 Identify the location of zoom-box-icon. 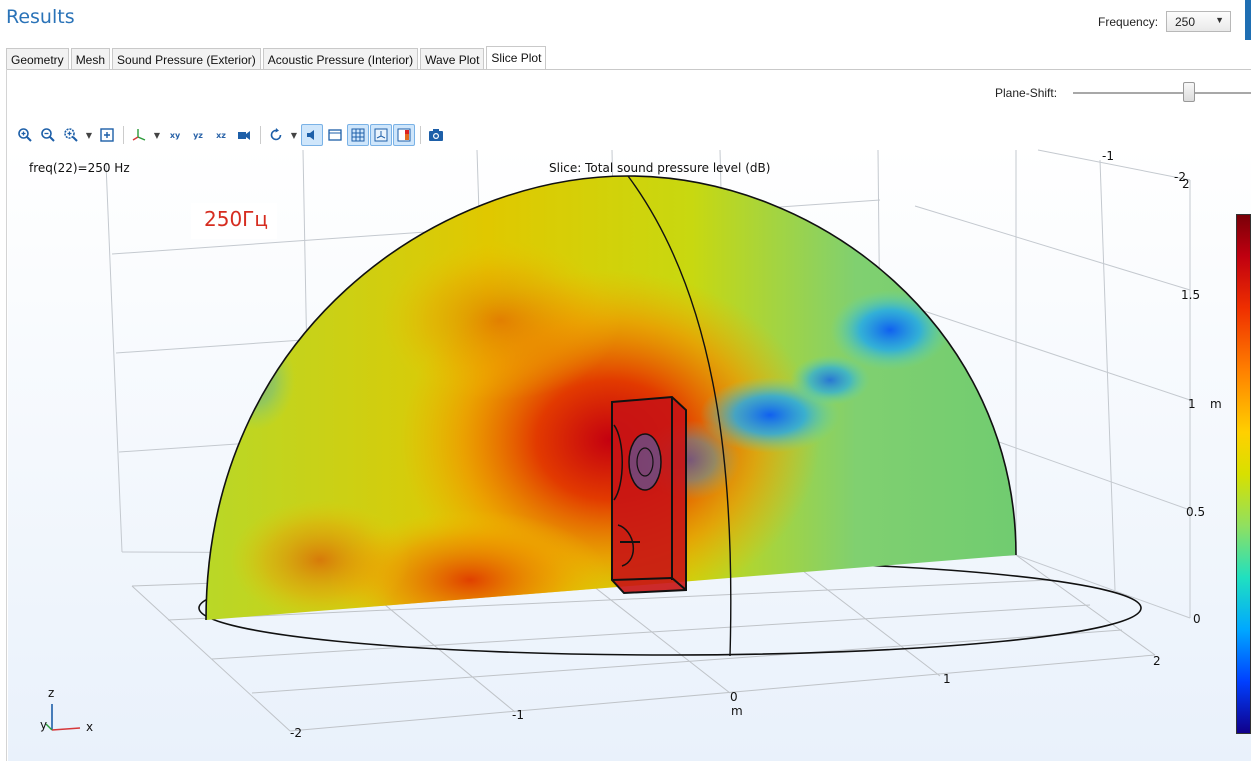
(71, 135).